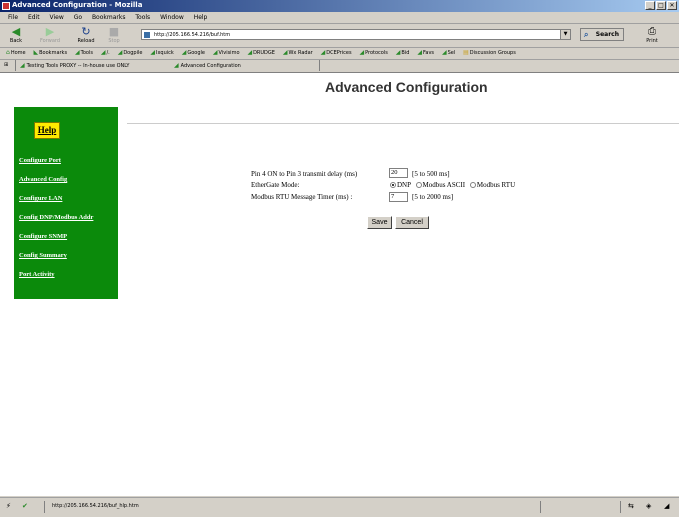  Describe the element at coordinates (403, 123) in the screenshot. I see `title-divider` at that location.